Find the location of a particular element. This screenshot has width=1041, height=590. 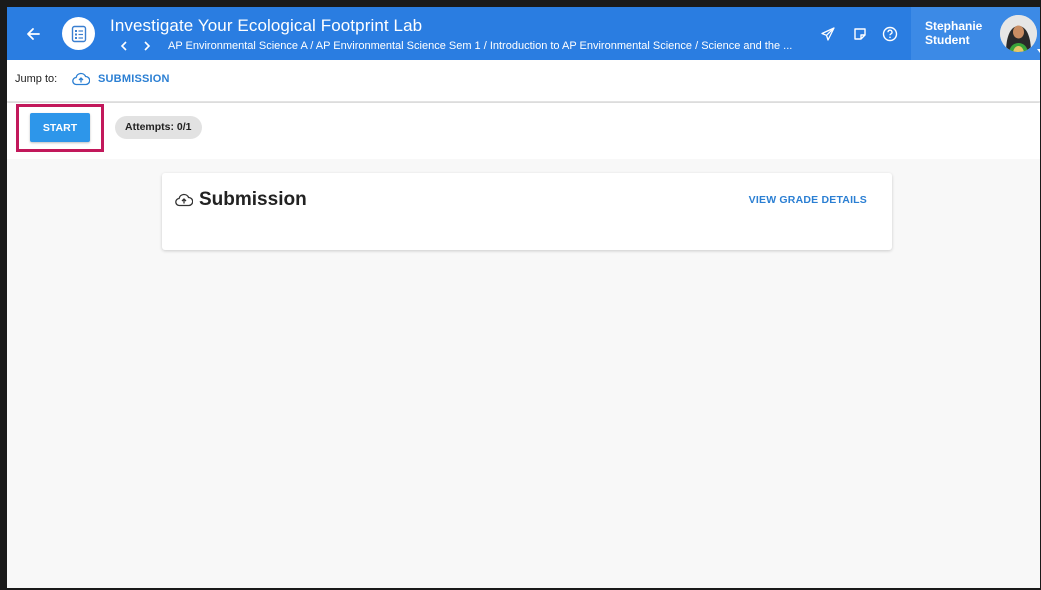

avatar is located at coordinates (1018, 33).